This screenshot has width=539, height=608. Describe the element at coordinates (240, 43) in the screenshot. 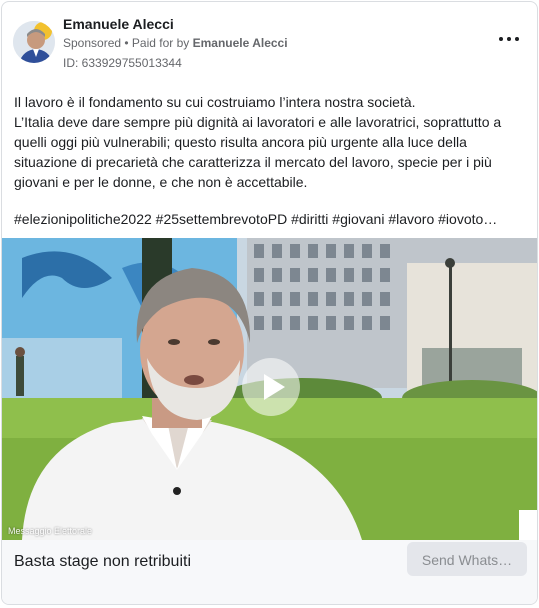

I see `paid-for-name: Emanuele Alecci` at that location.